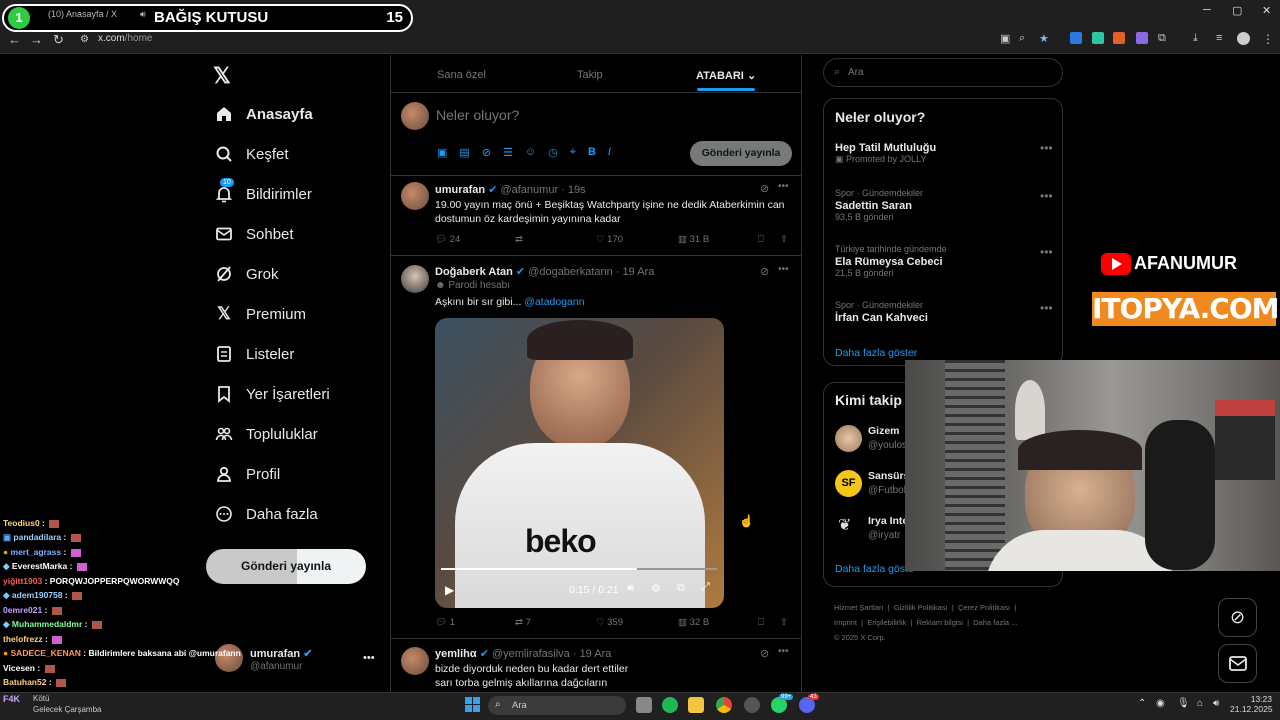 Image resolution: width=1280 pixels, height=720 pixels. I want to click on star-icon: ★, so click(1044, 38).